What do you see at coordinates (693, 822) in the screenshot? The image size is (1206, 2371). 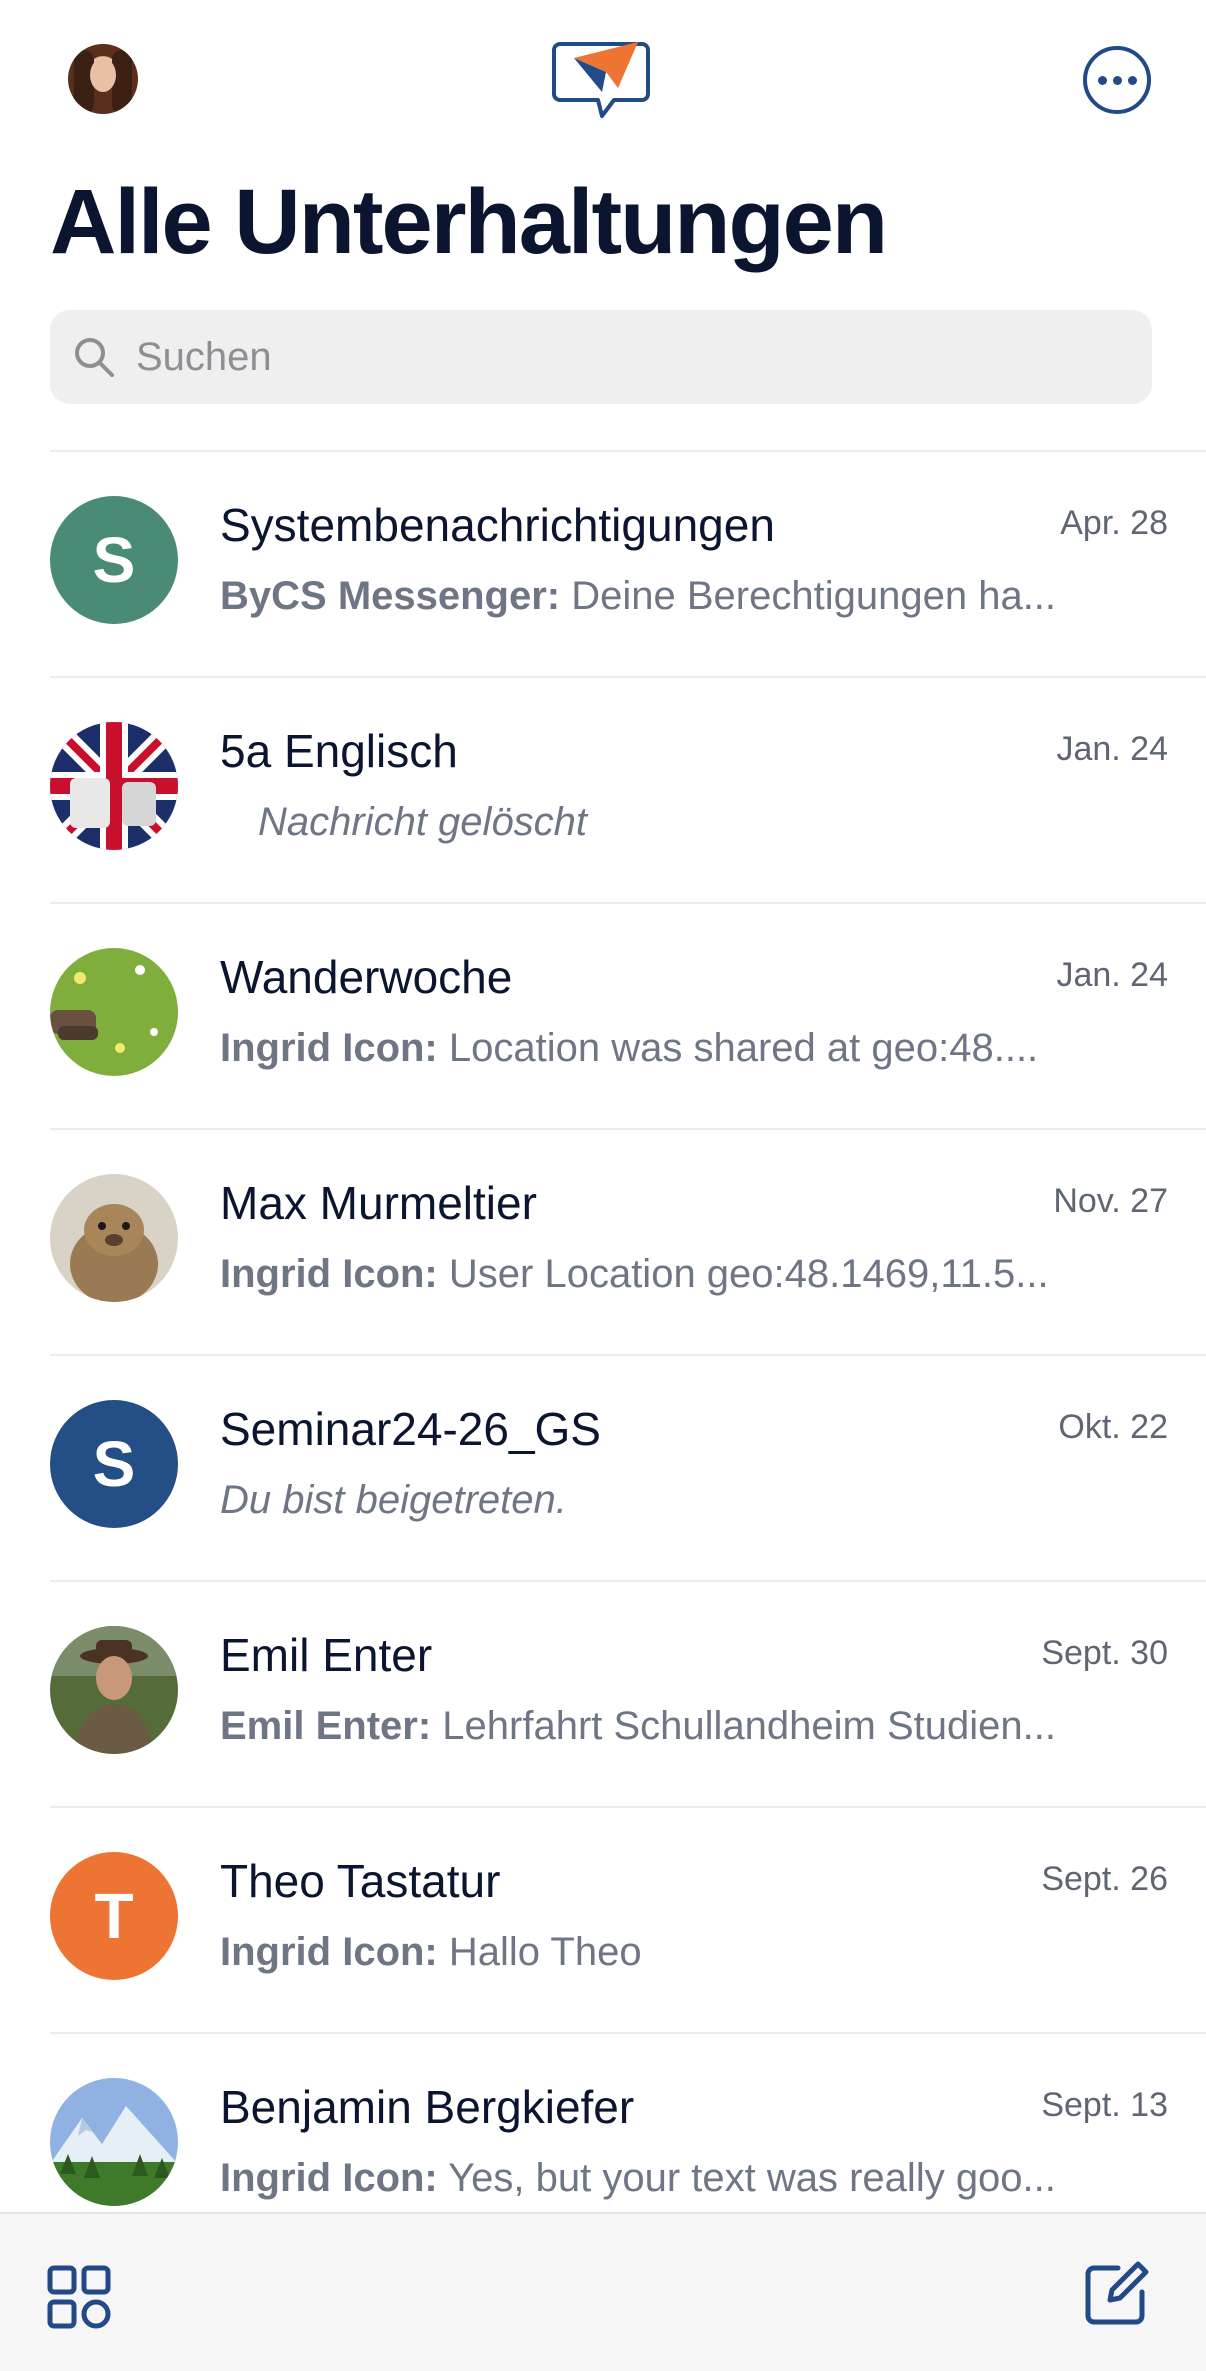 I see `conversation-preview: Nachricht gelöscht` at bounding box center [693, 822].